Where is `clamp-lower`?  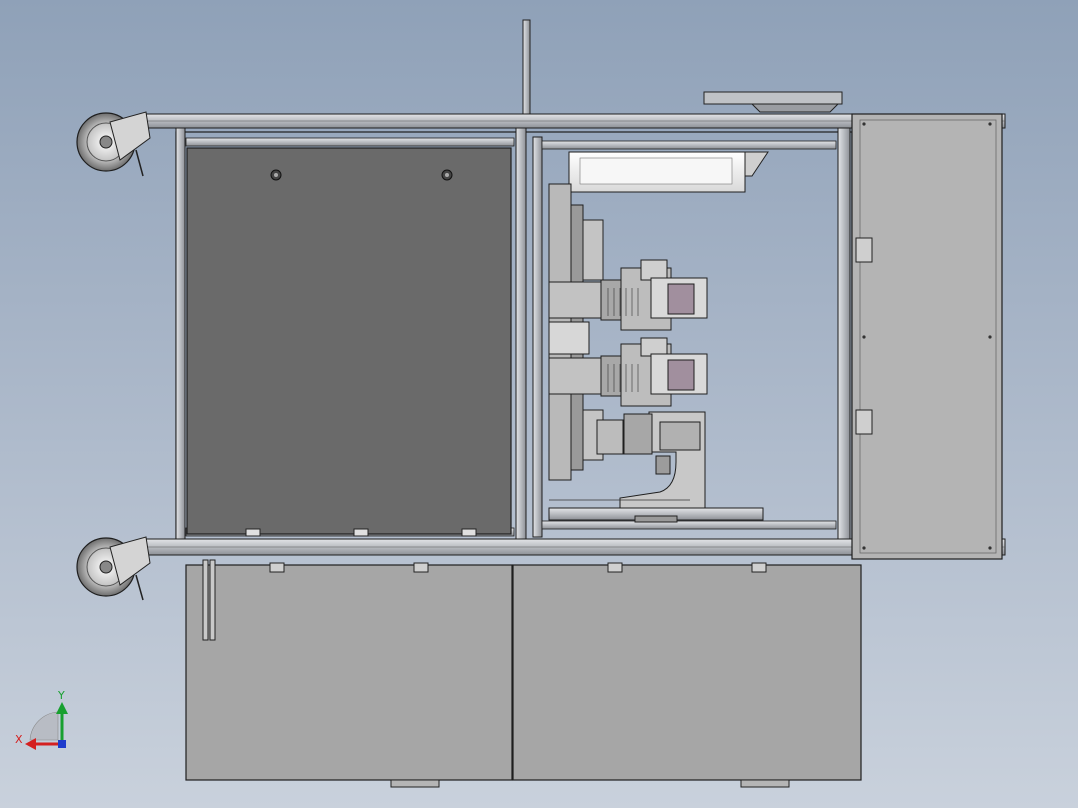 clamp-lower is located at coordinates (575, 376).